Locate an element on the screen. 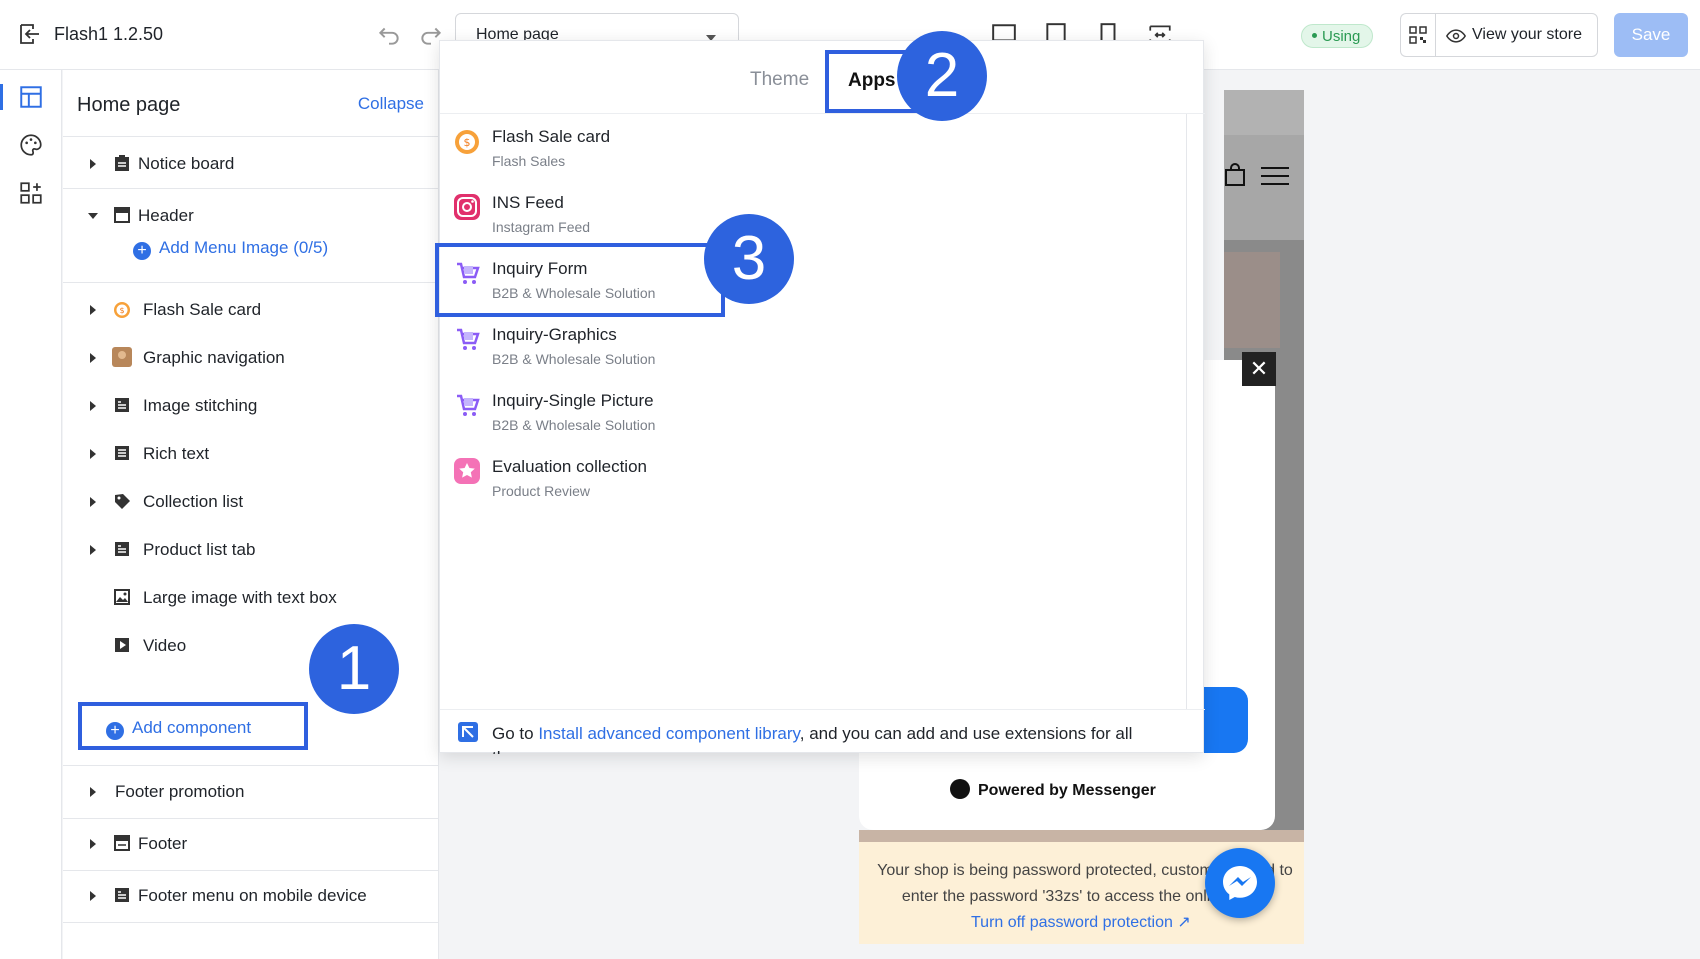  sections-icon is located at coordinates (31, 97).